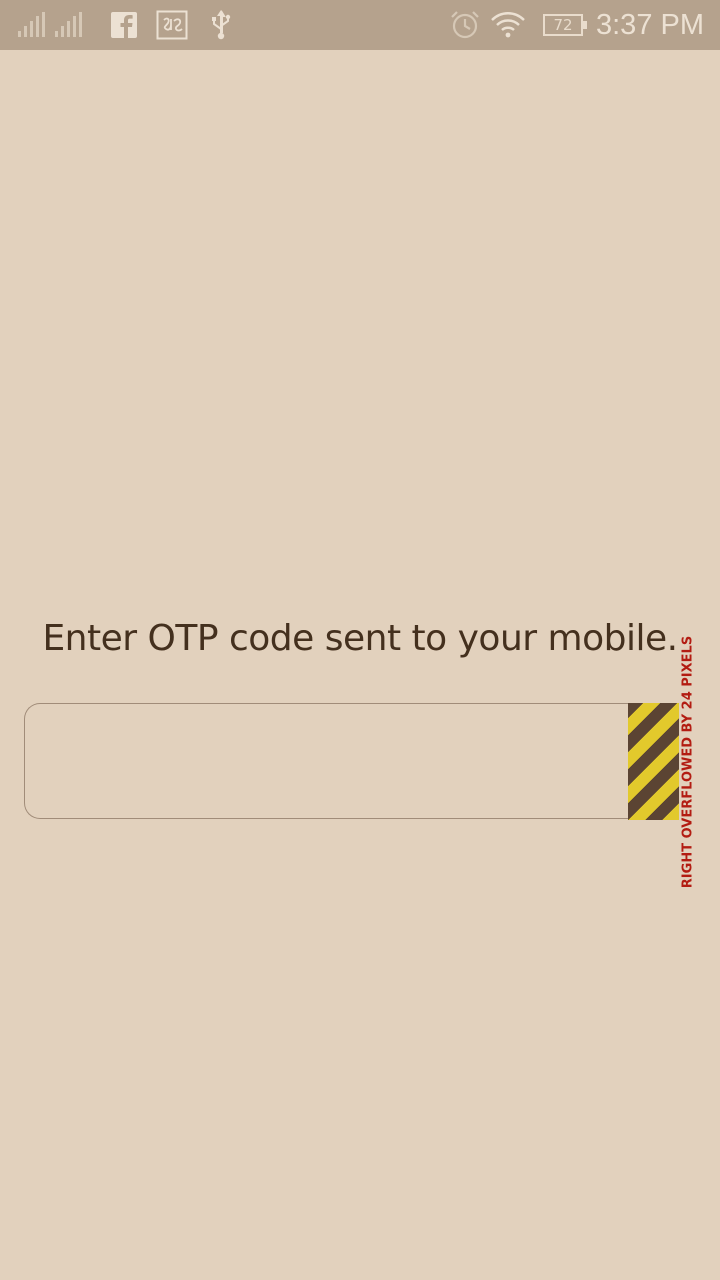 Image resolution: width=720 pixels, height=1280 pixels. Describe the element at coordinates (124, 25) in the screenshot. I see `facebook-icon` at that location.